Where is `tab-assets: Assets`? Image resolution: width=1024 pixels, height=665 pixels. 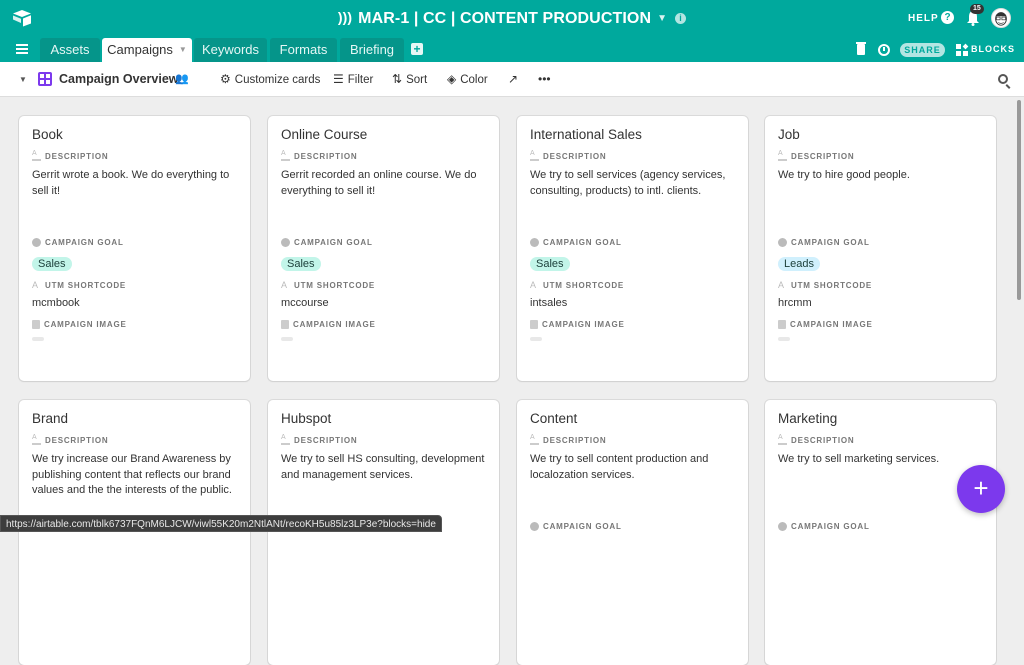 tab-assets: Assets is located at coordinates (70, 50).